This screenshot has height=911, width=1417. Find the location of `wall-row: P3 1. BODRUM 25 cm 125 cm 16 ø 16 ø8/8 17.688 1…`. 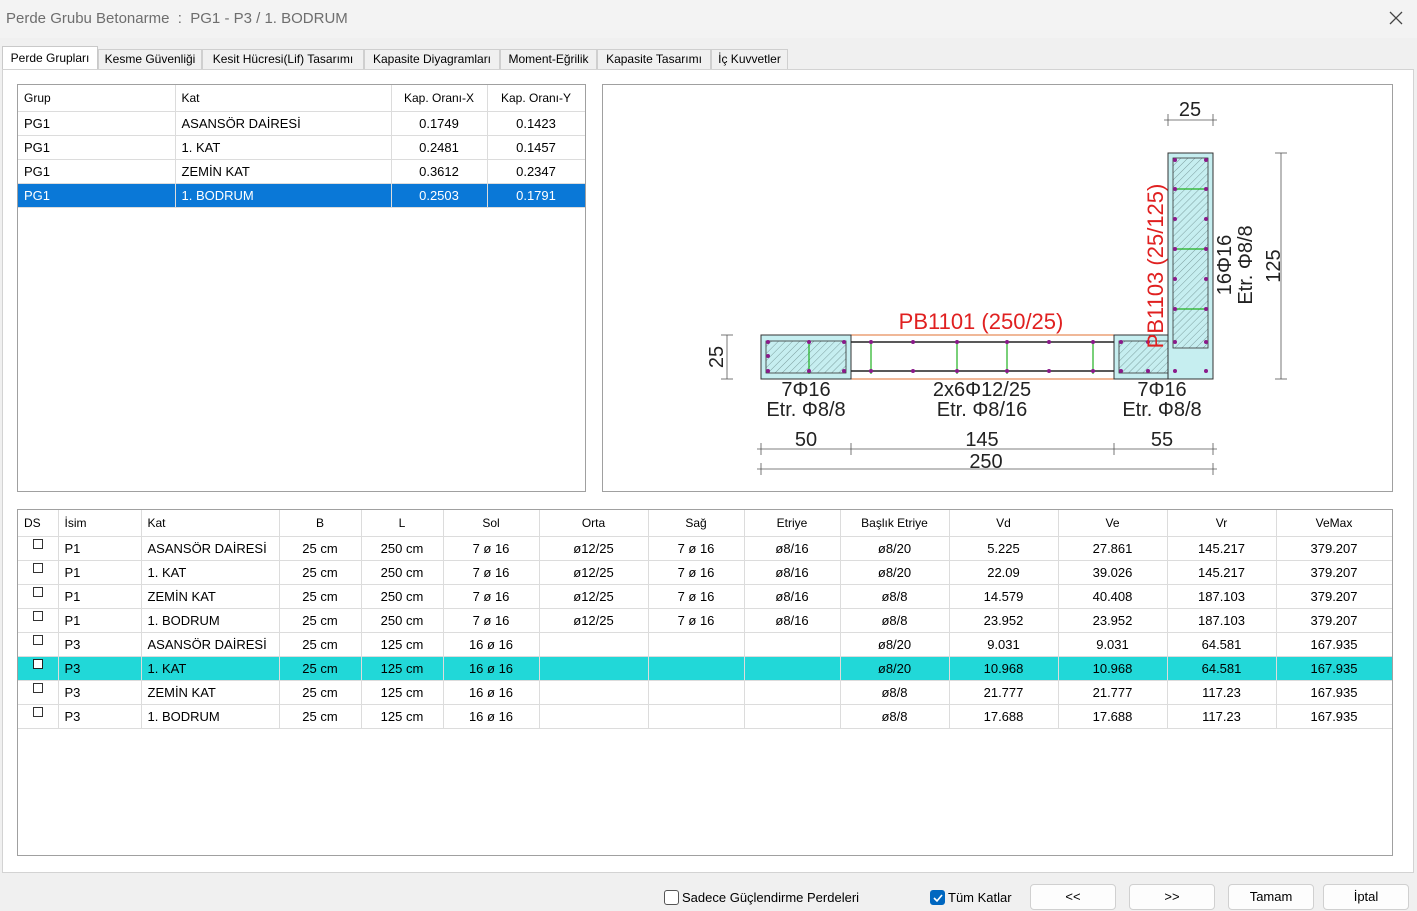

wall-row: P3 1. BODRUM 25 cm 125 cm 16 ø 16 ø8/8 17.688 1… is located at coordinates (705, 716).